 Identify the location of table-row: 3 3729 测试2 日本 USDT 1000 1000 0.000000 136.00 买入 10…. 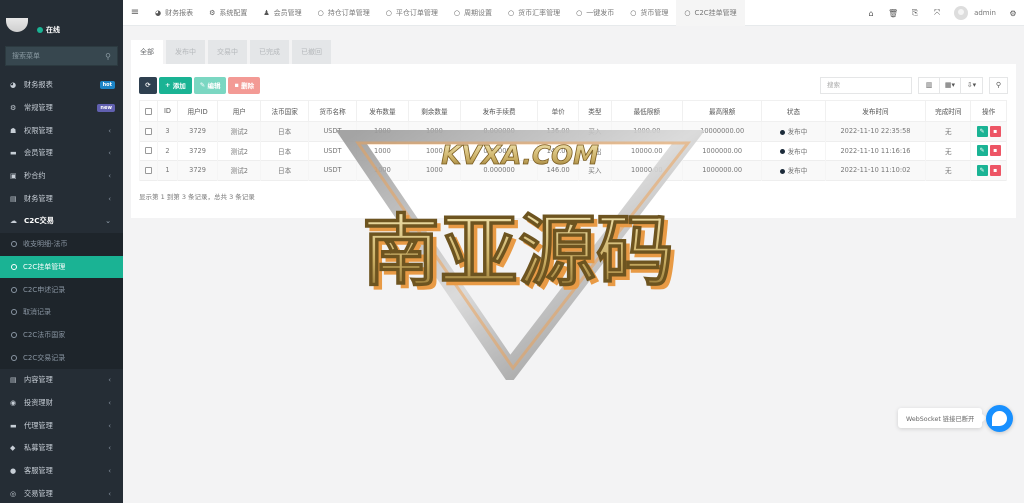
(572, 131).